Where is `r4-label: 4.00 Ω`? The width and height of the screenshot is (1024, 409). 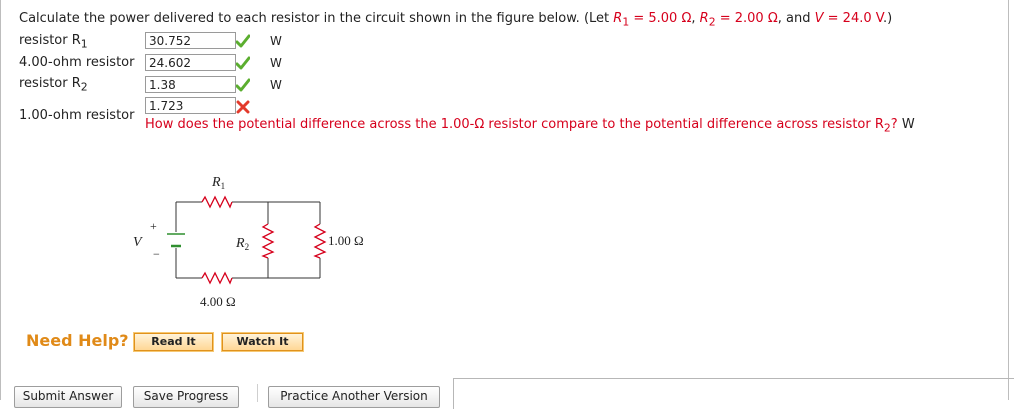 r4-label: 4.00 Ω is located at coordinates (218, 301).